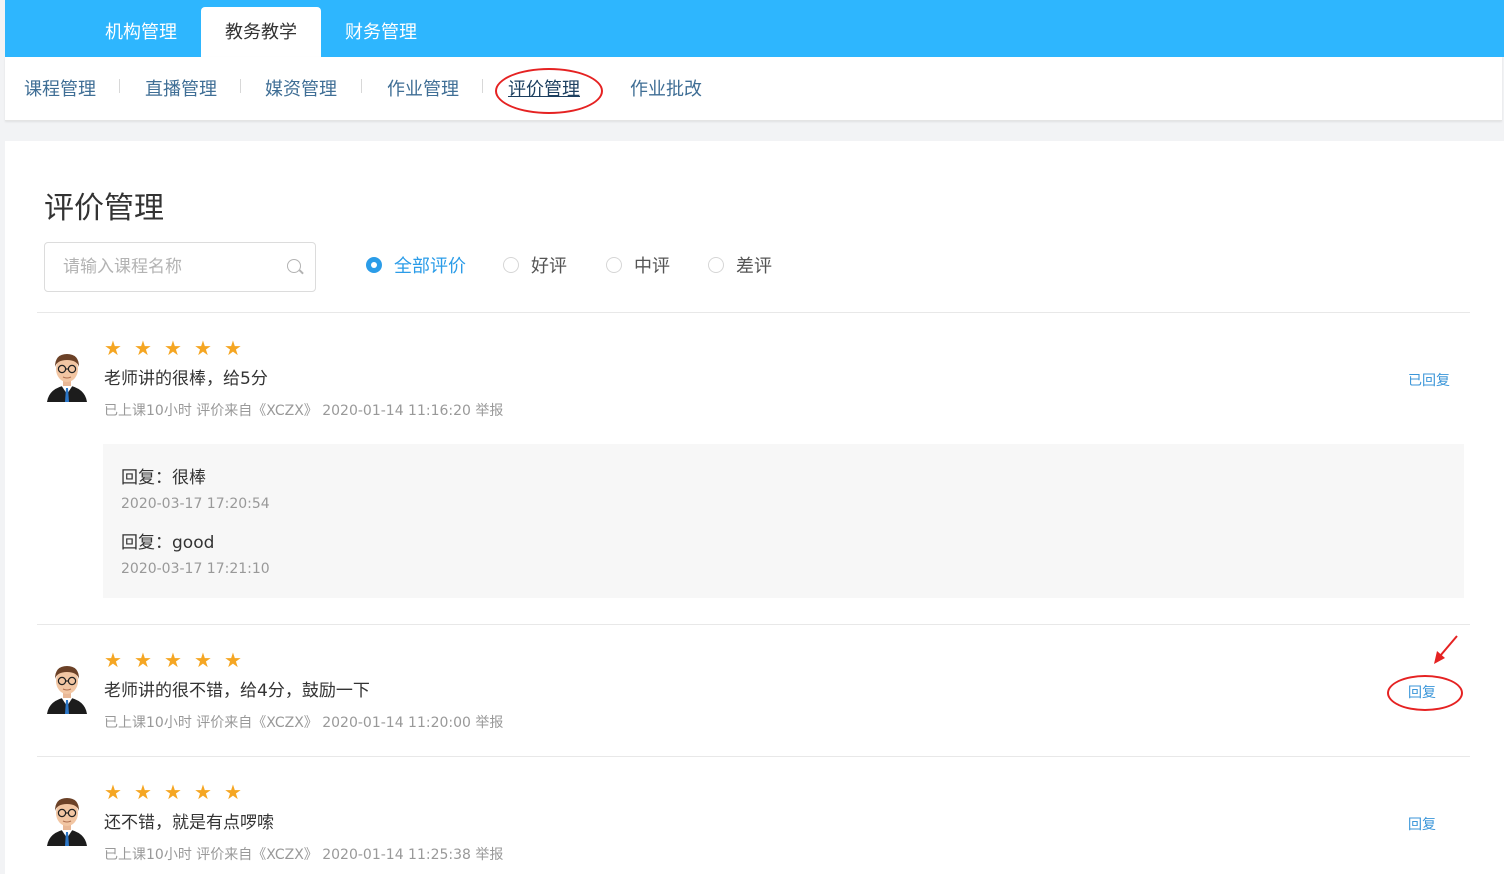  What do you see at coordinates (181, 88) in the screenshot?
I see `subnav-live: 直播管理` at bounding box center [181, 88].